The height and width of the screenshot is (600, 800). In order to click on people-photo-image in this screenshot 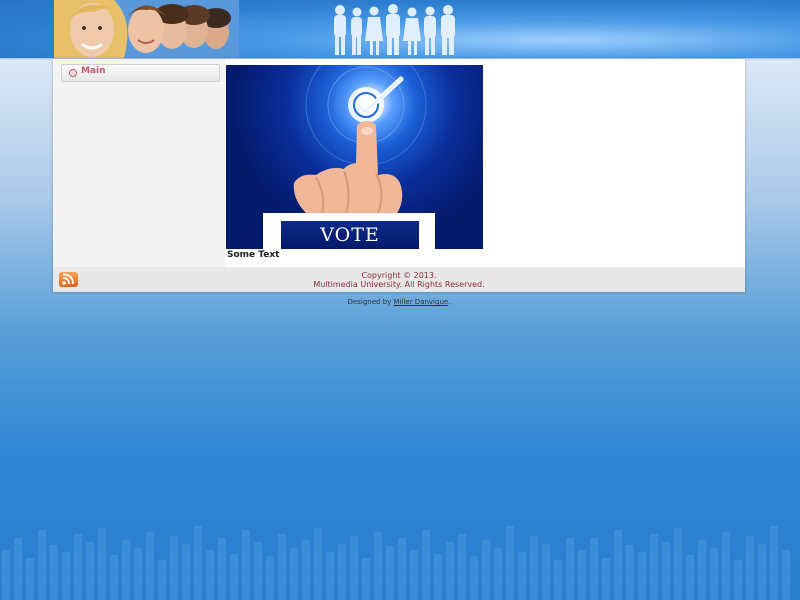, I will do `click(146, 29)`.